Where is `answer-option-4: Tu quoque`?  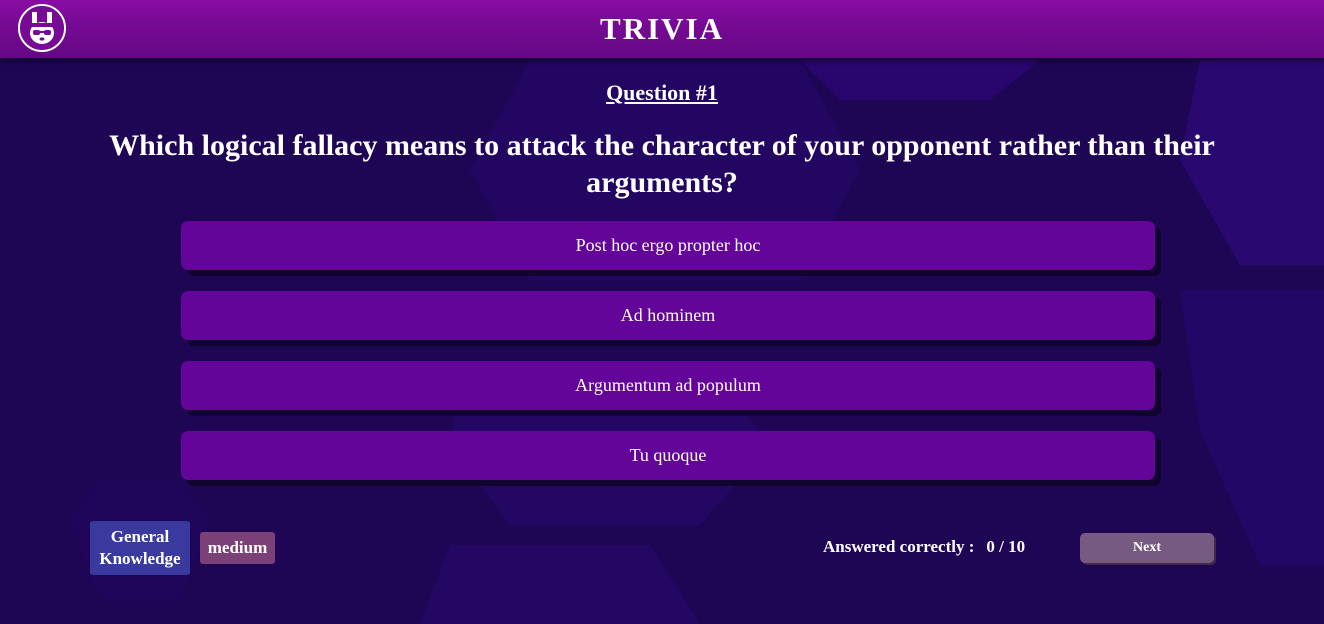 answer-option-4: Tu quoque is located at coordinates (668, 455).